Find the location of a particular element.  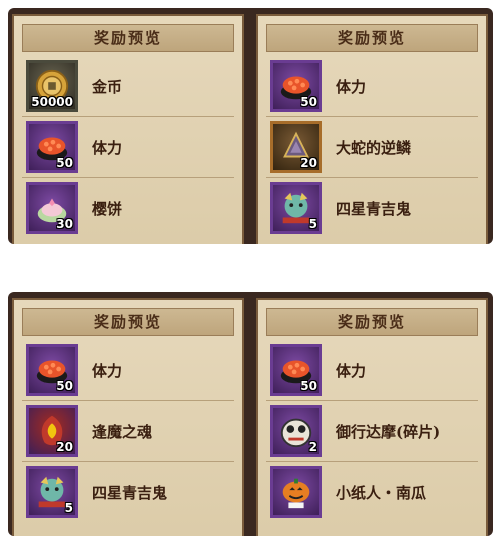

reward-item: 2 御行达摩(碎片) is located at coordinates (372, 431).